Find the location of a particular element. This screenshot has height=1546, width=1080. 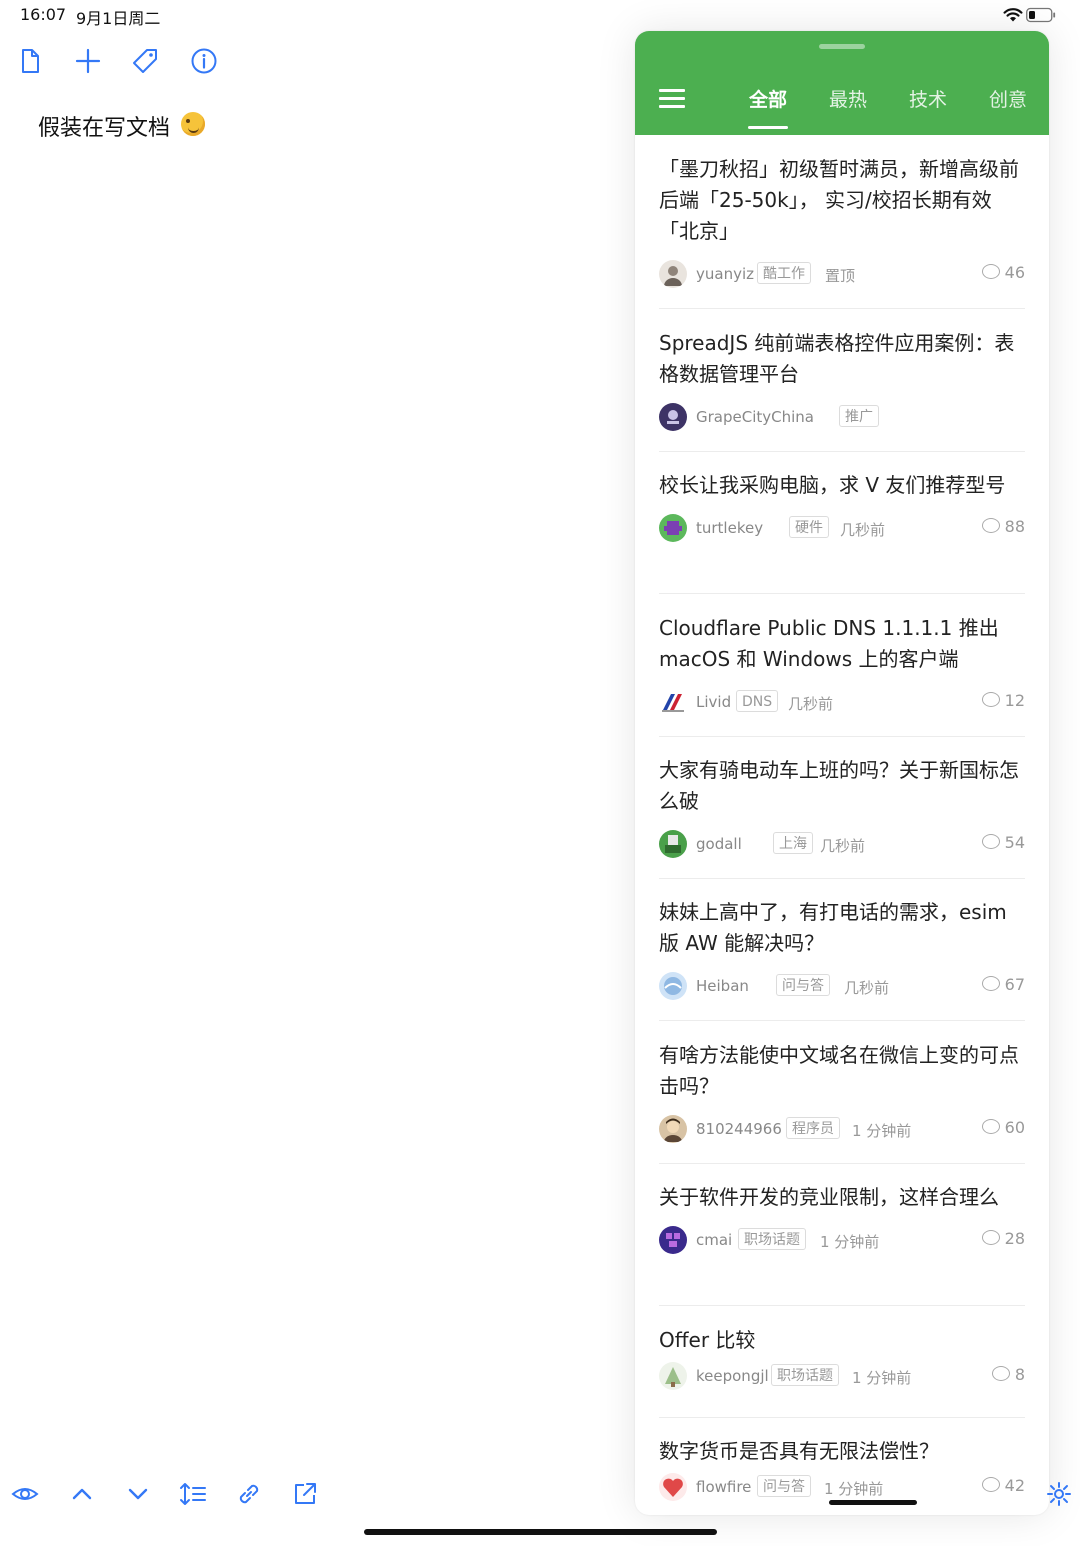

topic-meta: godall 上海 几秒前 54 is located at coordinates (842, 843).